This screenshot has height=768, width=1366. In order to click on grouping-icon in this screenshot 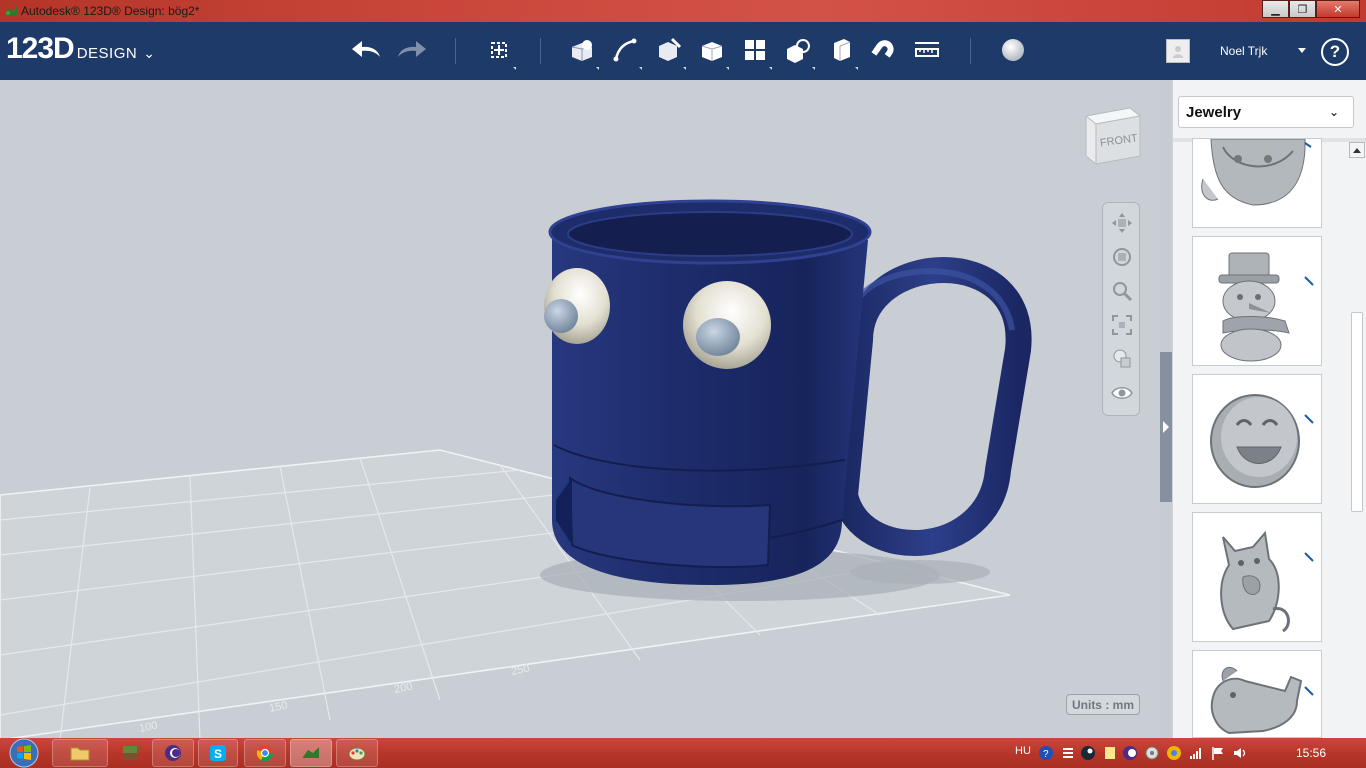, I will do `click(798, 51)`.